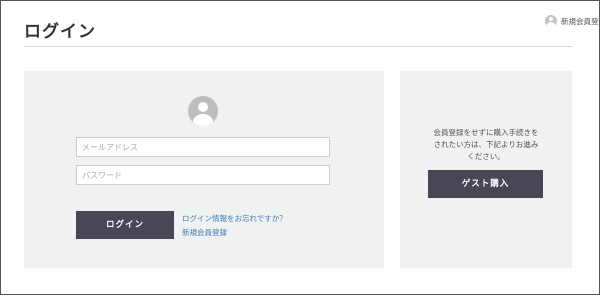 This screenshot has width=600, height=295. I want to click on guest-description: 会員登録をせずに購入手続きを されたい方は、下記よりお進み ください。, so click(486, 145).